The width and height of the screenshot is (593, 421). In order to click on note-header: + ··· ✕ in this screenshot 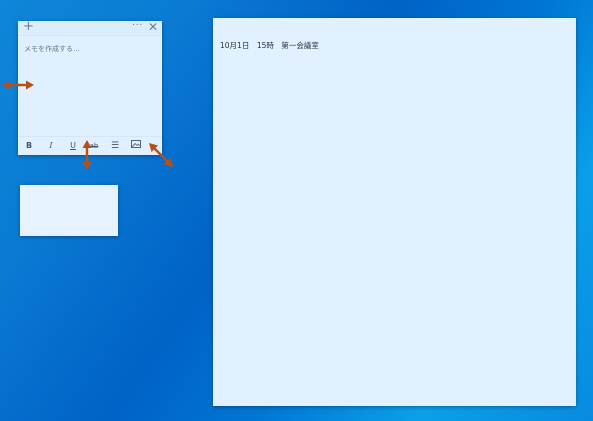, I will do `click(90, 27)`.